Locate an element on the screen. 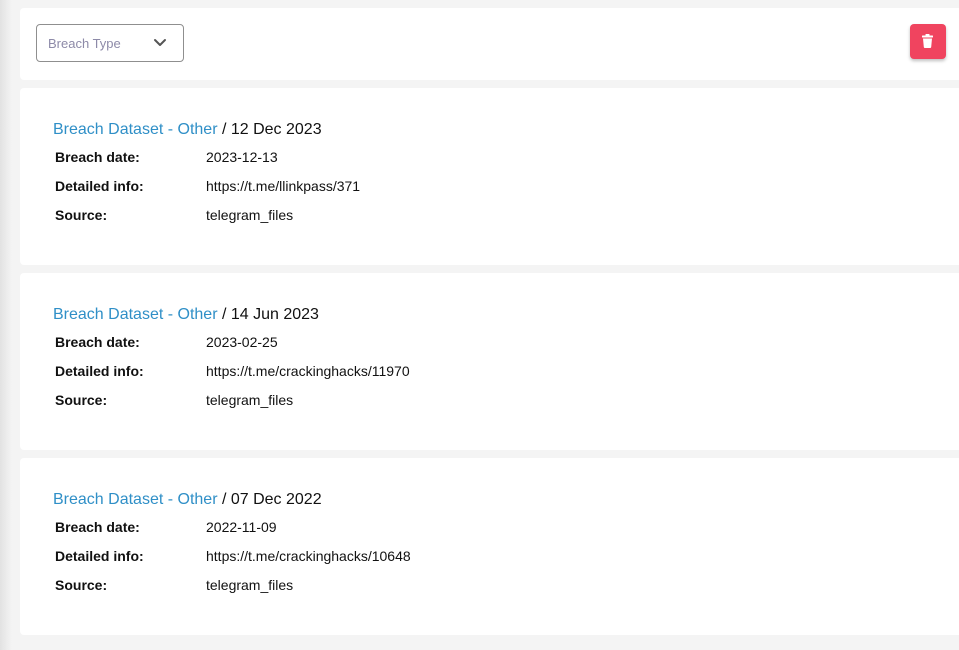  record-date: 14 Jun 2023 is located at coordinates (274, 314).